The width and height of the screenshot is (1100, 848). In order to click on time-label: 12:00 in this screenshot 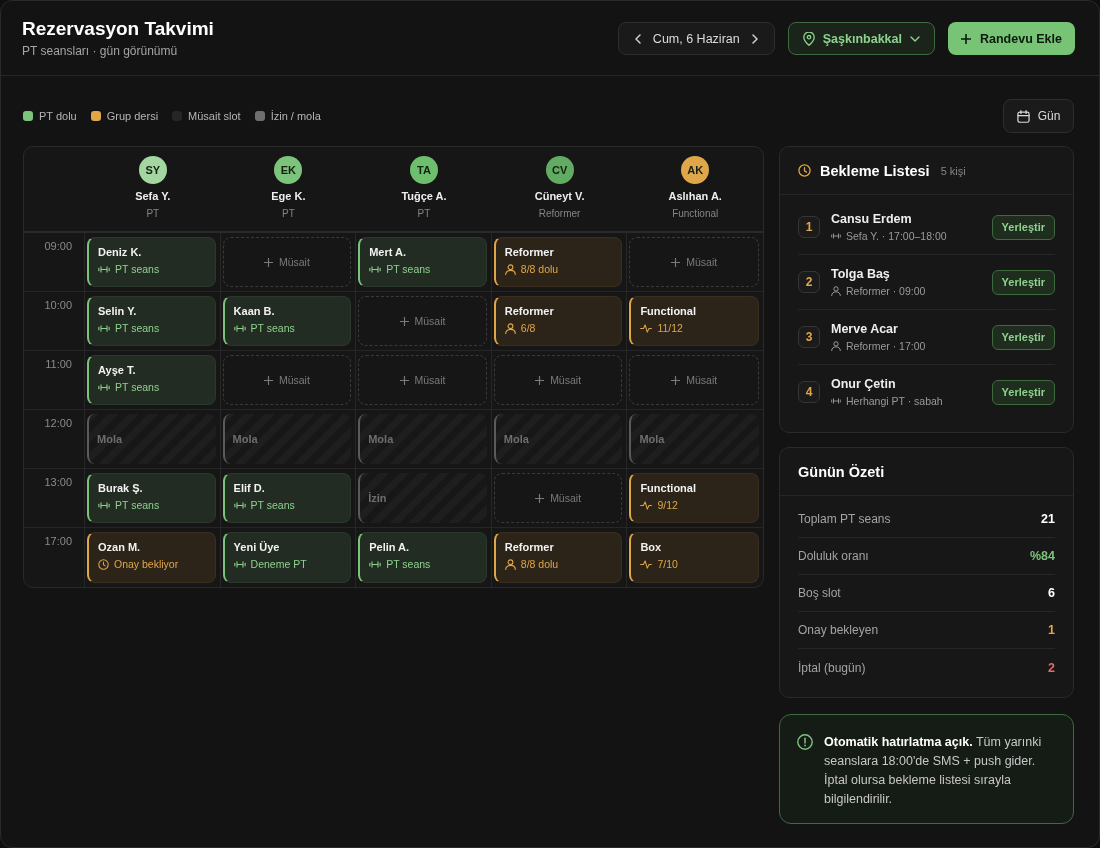, I will do `click(58, 423)`.